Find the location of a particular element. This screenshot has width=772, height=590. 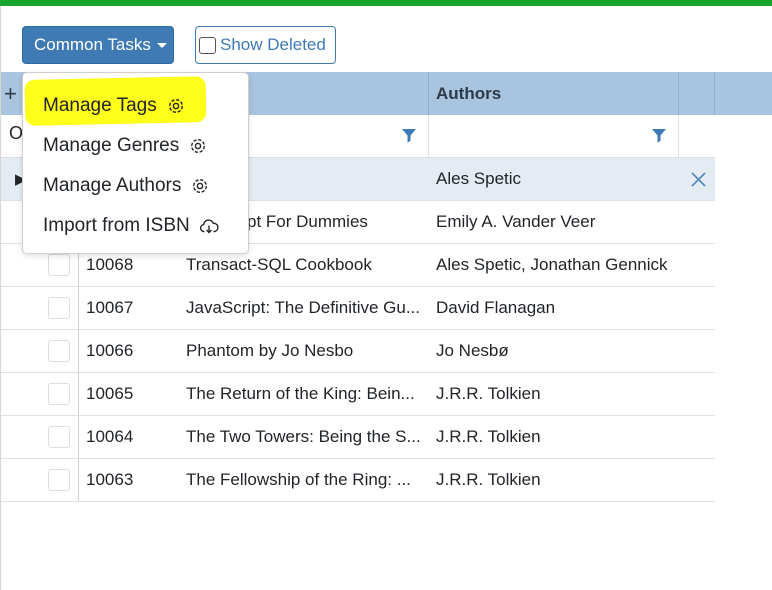

id-cell: 10067 is located at coordinates (110, 307).